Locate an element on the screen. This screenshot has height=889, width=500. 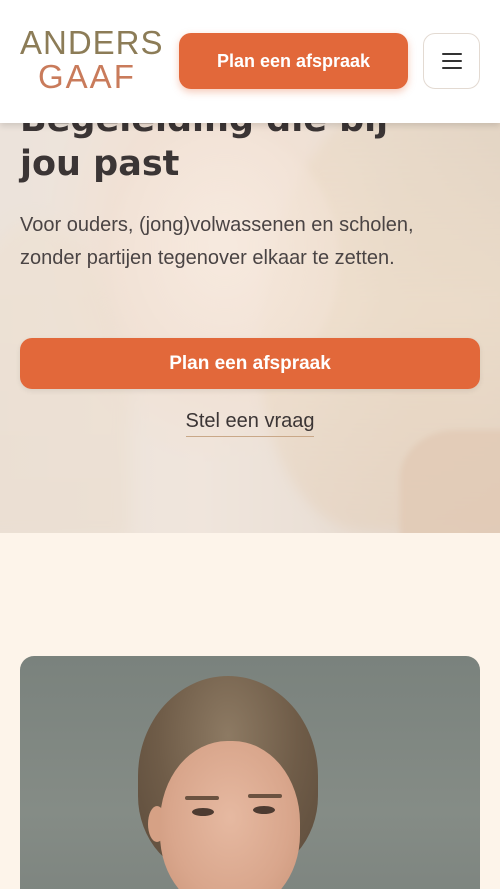
logo-text-bottom: GAAF is located at coordinates (87, 76).